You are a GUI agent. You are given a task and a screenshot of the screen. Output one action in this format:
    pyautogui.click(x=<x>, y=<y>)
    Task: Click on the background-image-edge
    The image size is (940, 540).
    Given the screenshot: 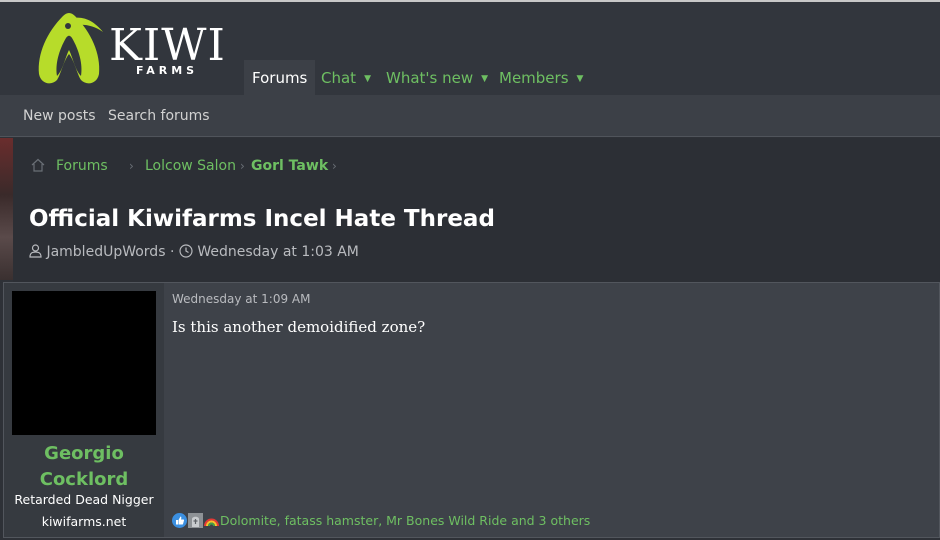 What is the action you would take?
    pyautogui.click(x=6, y=209)
    